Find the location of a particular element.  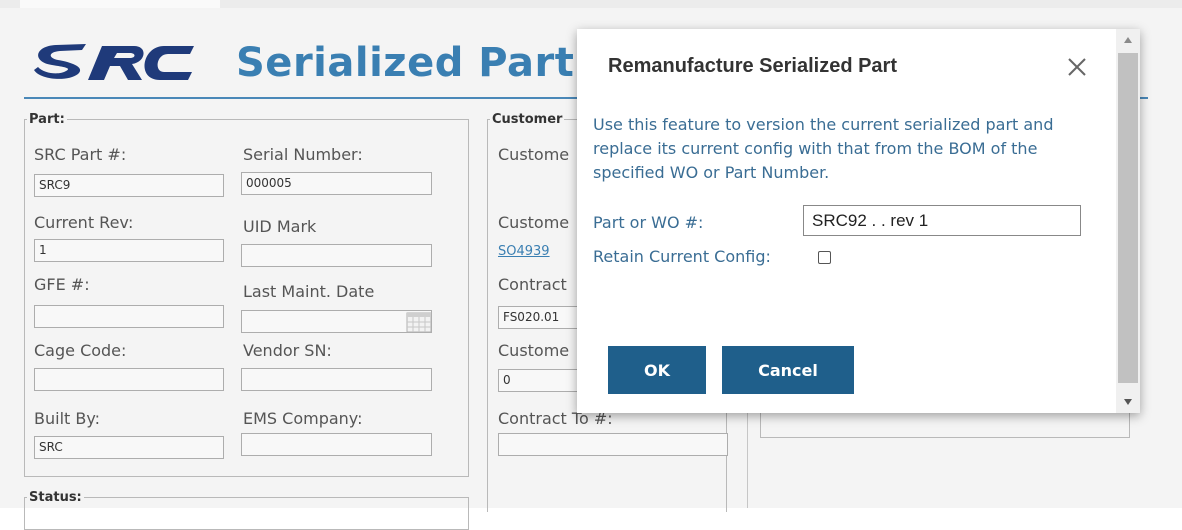

scroll-up-arrow-icon is located at coordinates (1128, 40).